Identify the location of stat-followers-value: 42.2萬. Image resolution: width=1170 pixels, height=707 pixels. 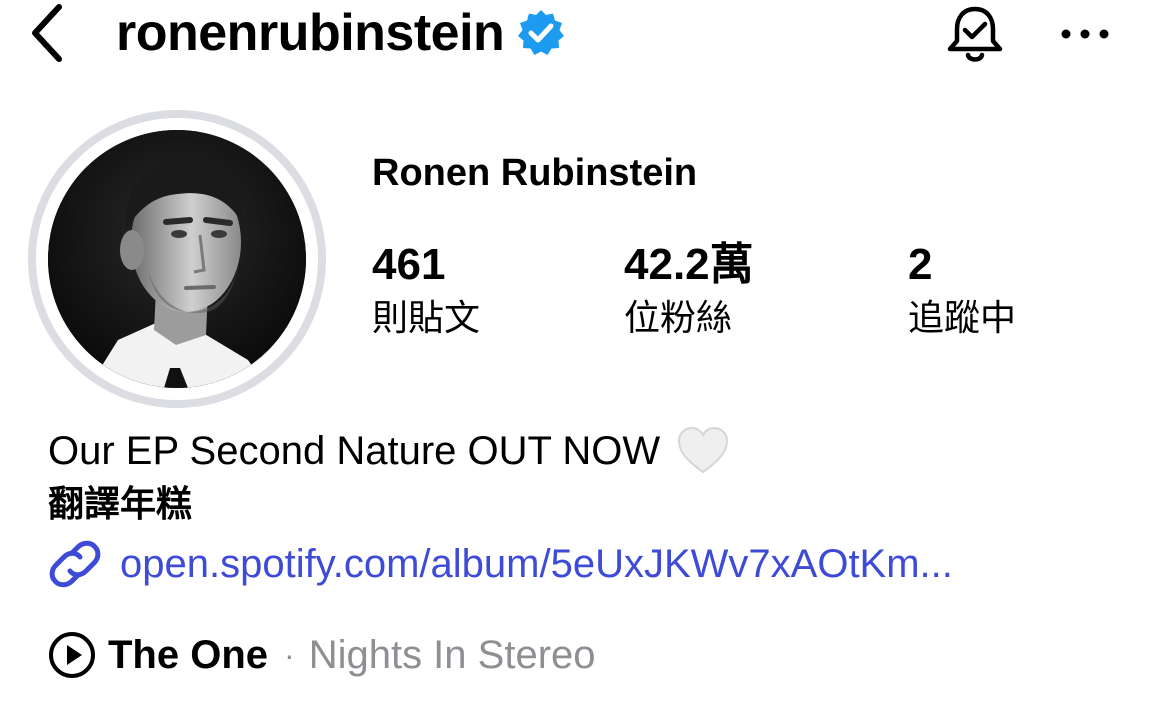
(689, 264).